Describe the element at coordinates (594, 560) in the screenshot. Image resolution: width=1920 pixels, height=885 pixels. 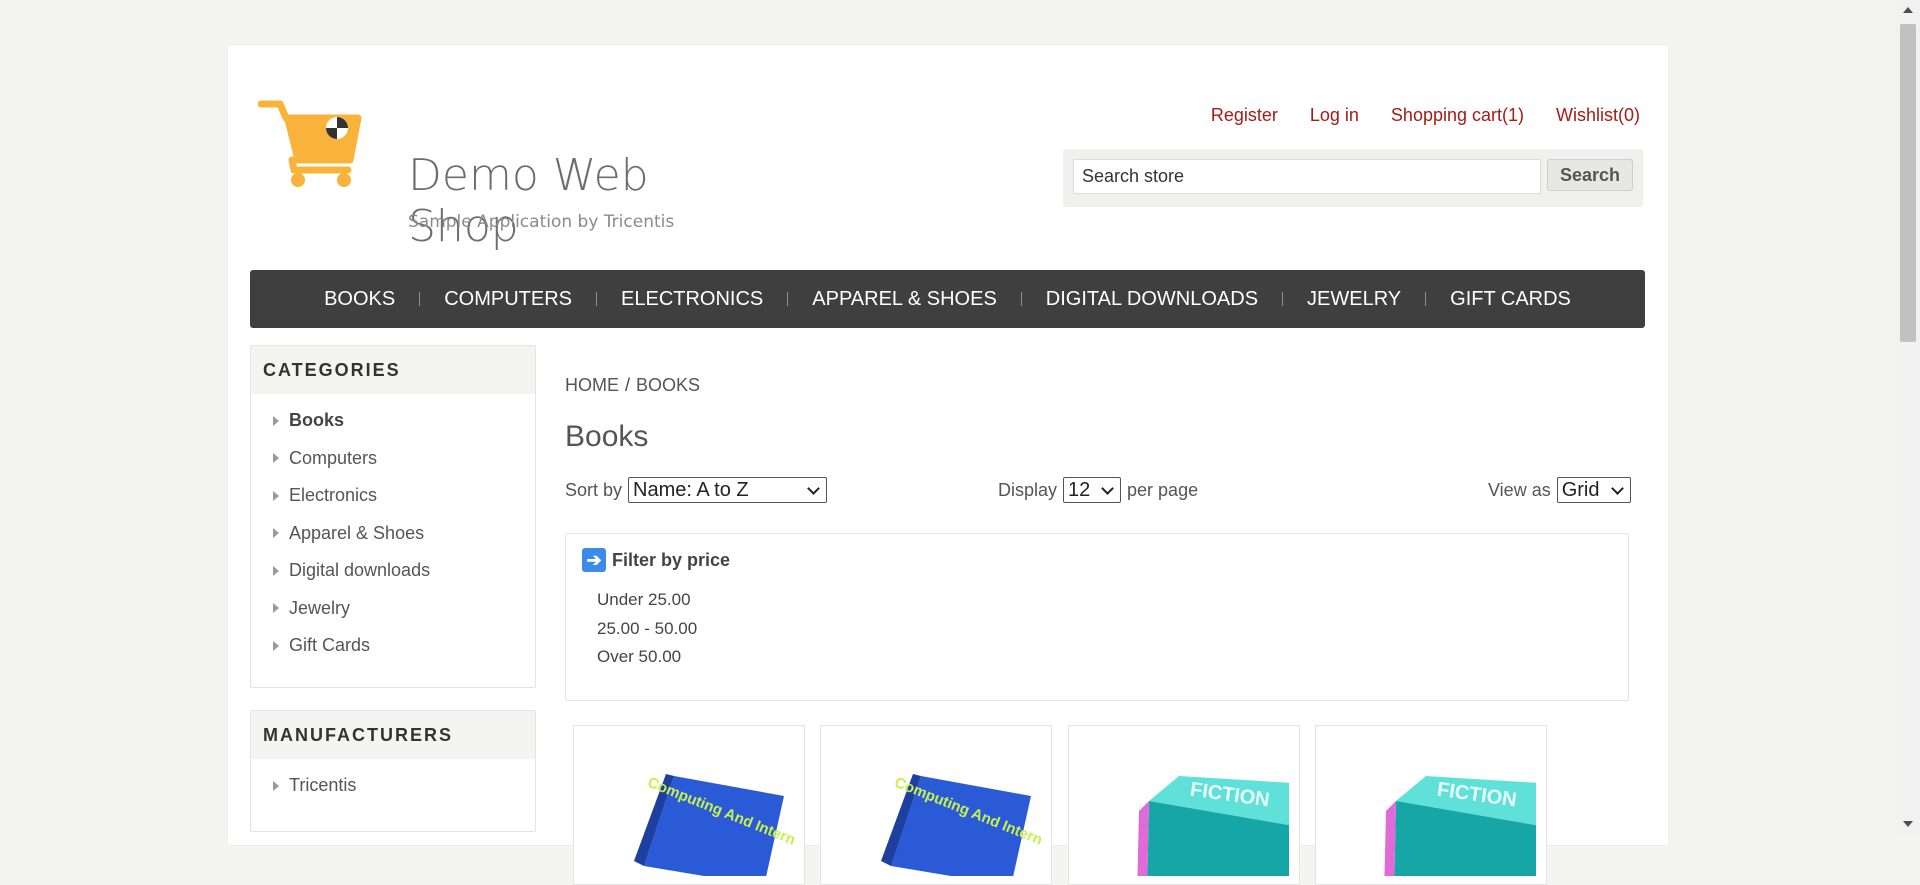
I see `arrow-right-icon: ➔` at that location.